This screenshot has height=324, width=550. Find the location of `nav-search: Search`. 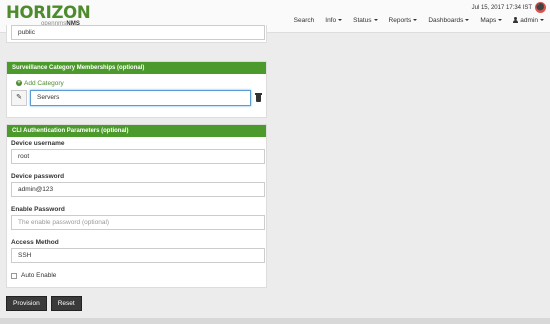

nav-search: Search is located at coordinates (304, 20).